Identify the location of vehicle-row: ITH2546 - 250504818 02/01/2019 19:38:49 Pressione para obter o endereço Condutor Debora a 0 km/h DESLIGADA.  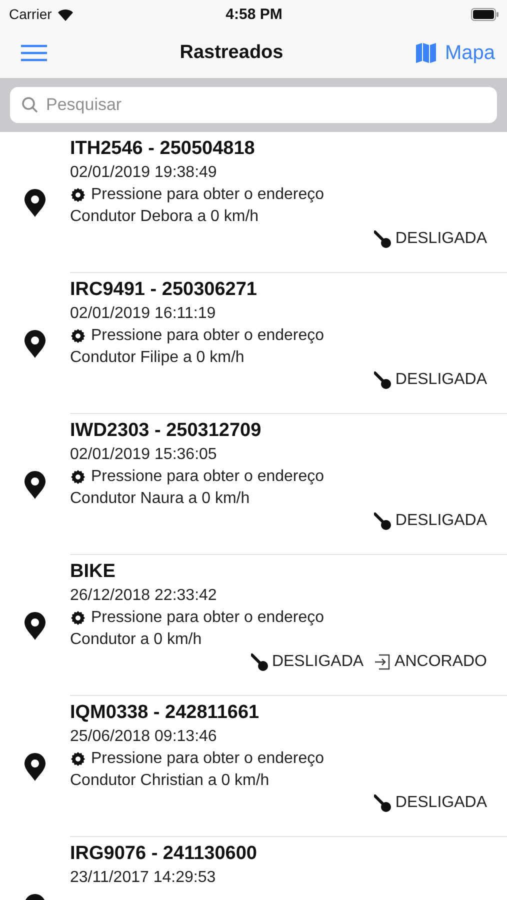
(288, 202).